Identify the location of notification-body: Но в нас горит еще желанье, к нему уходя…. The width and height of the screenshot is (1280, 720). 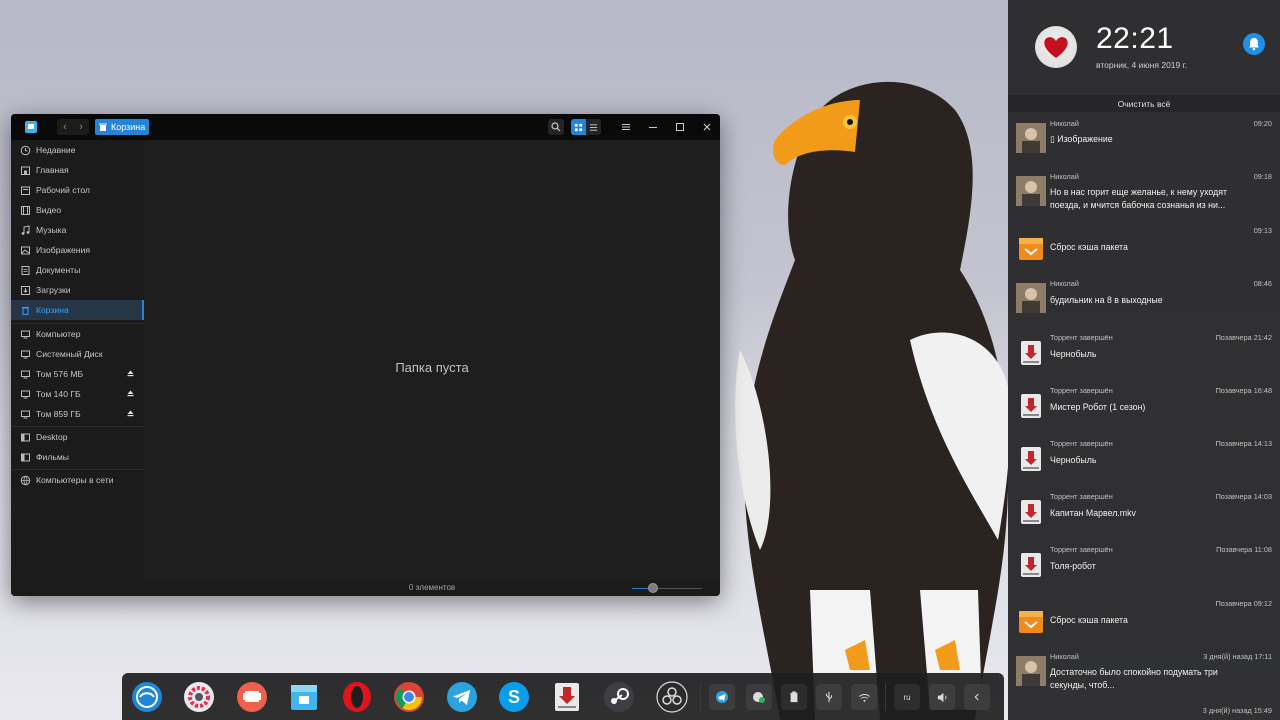
(1139, 198).